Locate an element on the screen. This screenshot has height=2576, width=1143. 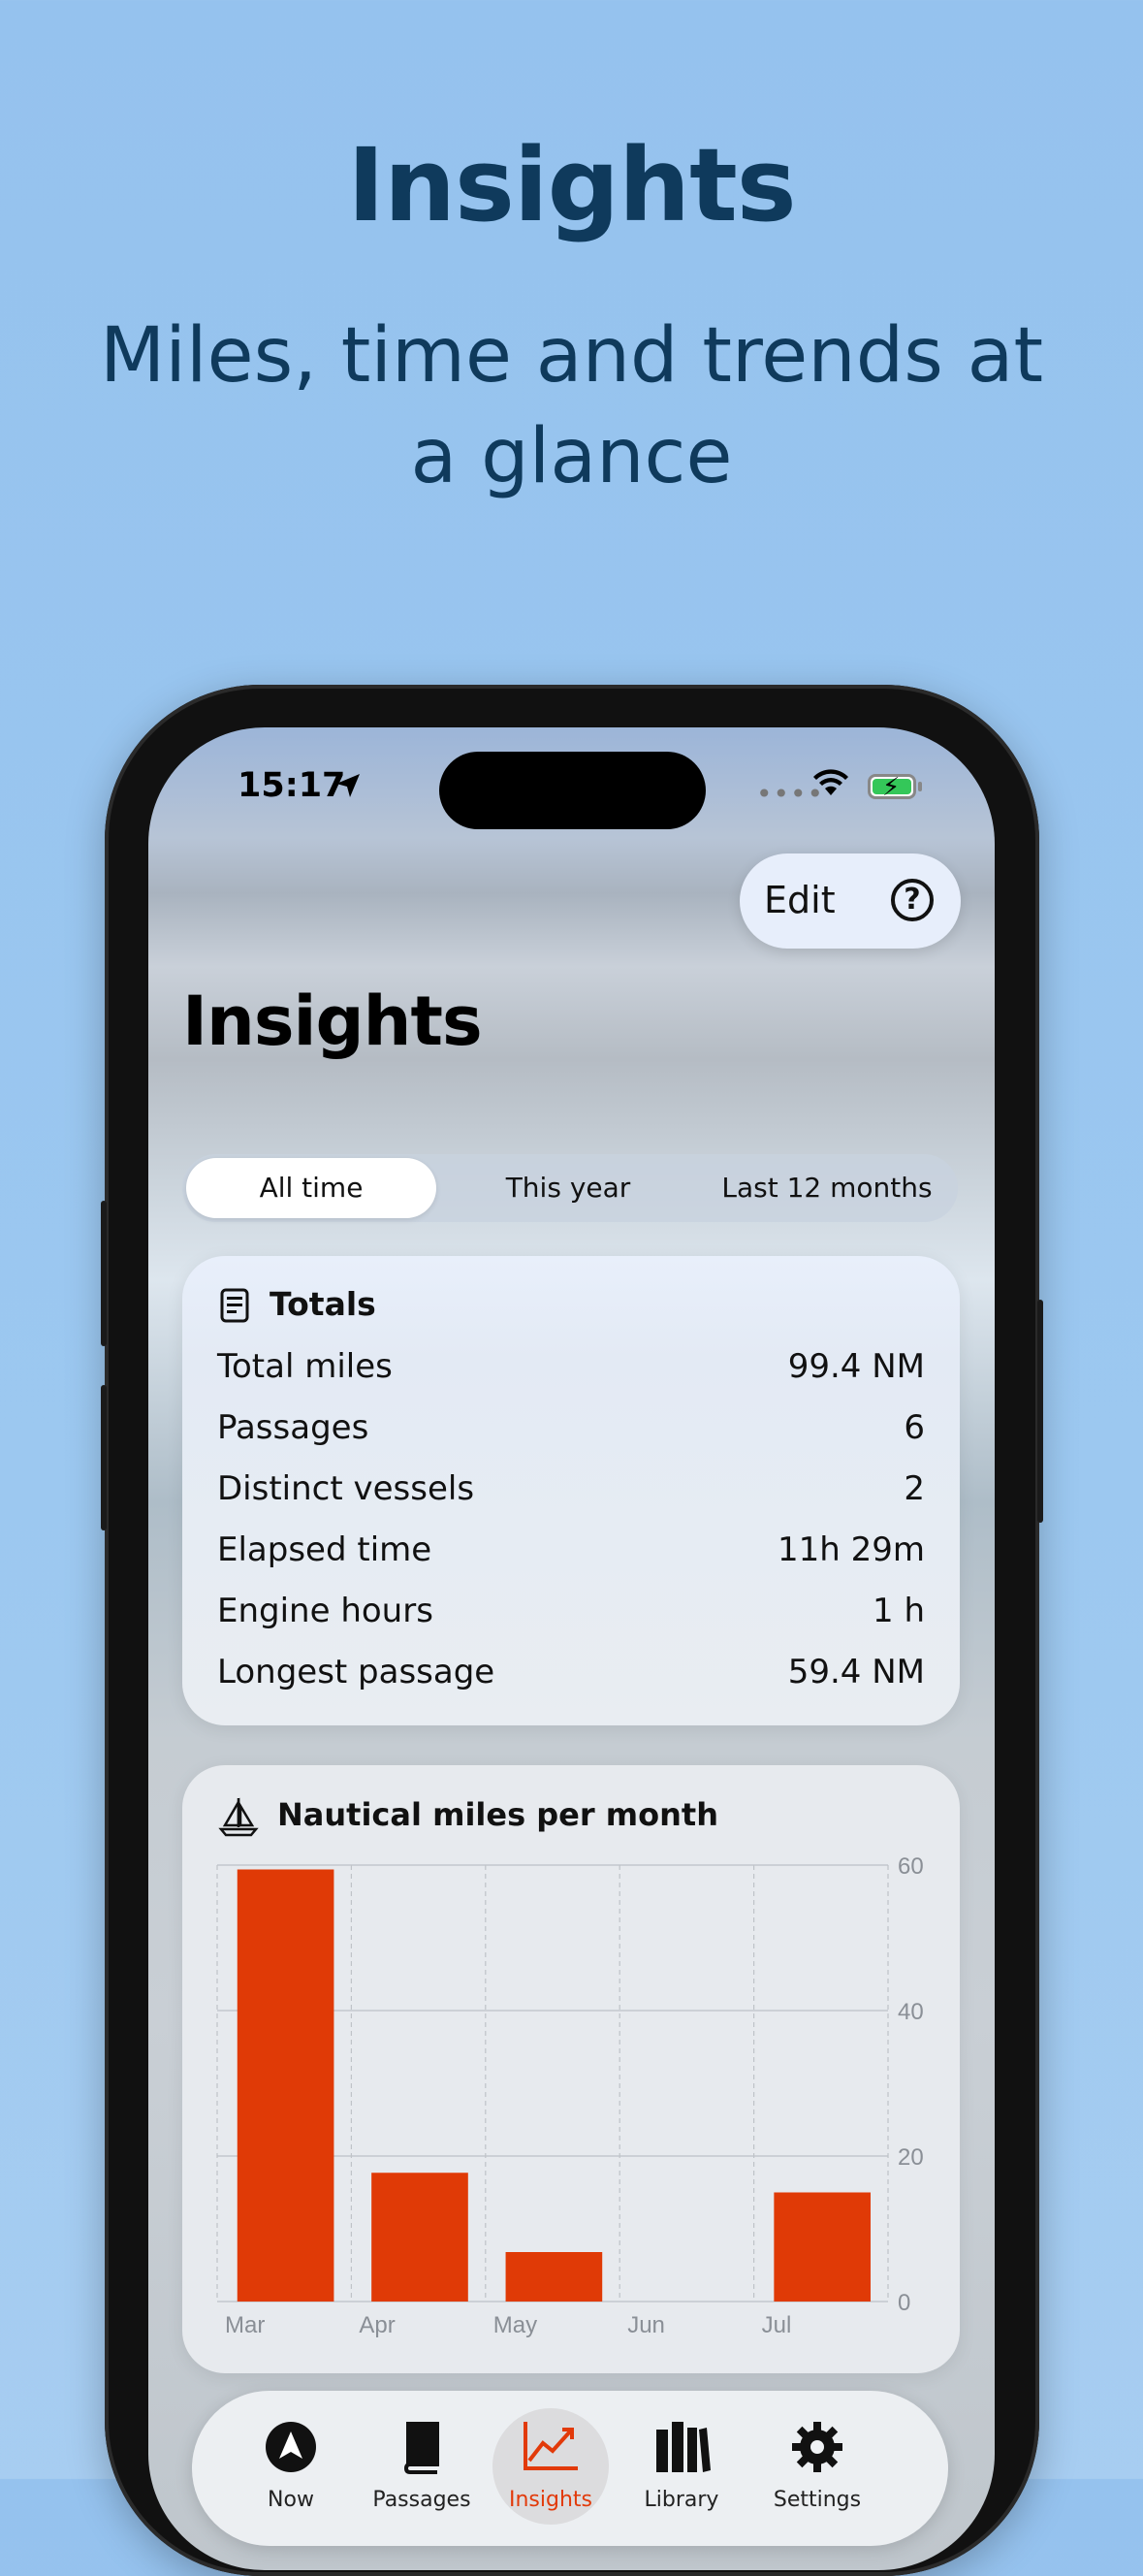
tab-now: Now is located at coordinates (291, 2466).